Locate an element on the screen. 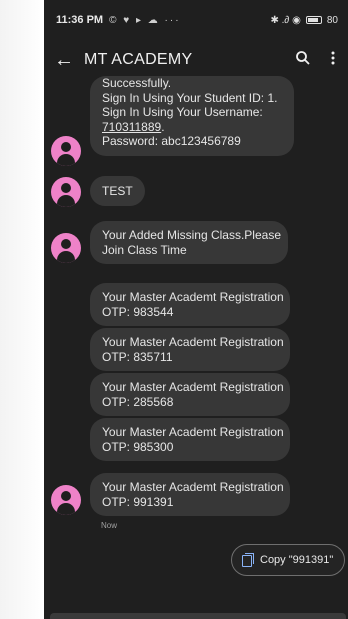 This screenshot has width=348, height=619. link-suffix: . is located at coordinates (163, 126).